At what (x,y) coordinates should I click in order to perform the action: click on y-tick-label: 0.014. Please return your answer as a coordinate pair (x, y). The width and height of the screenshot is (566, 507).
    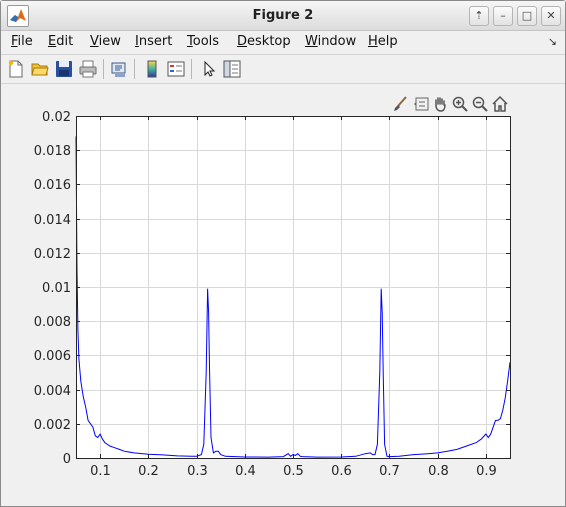
    Looking at the image, I should click on (52, 220).